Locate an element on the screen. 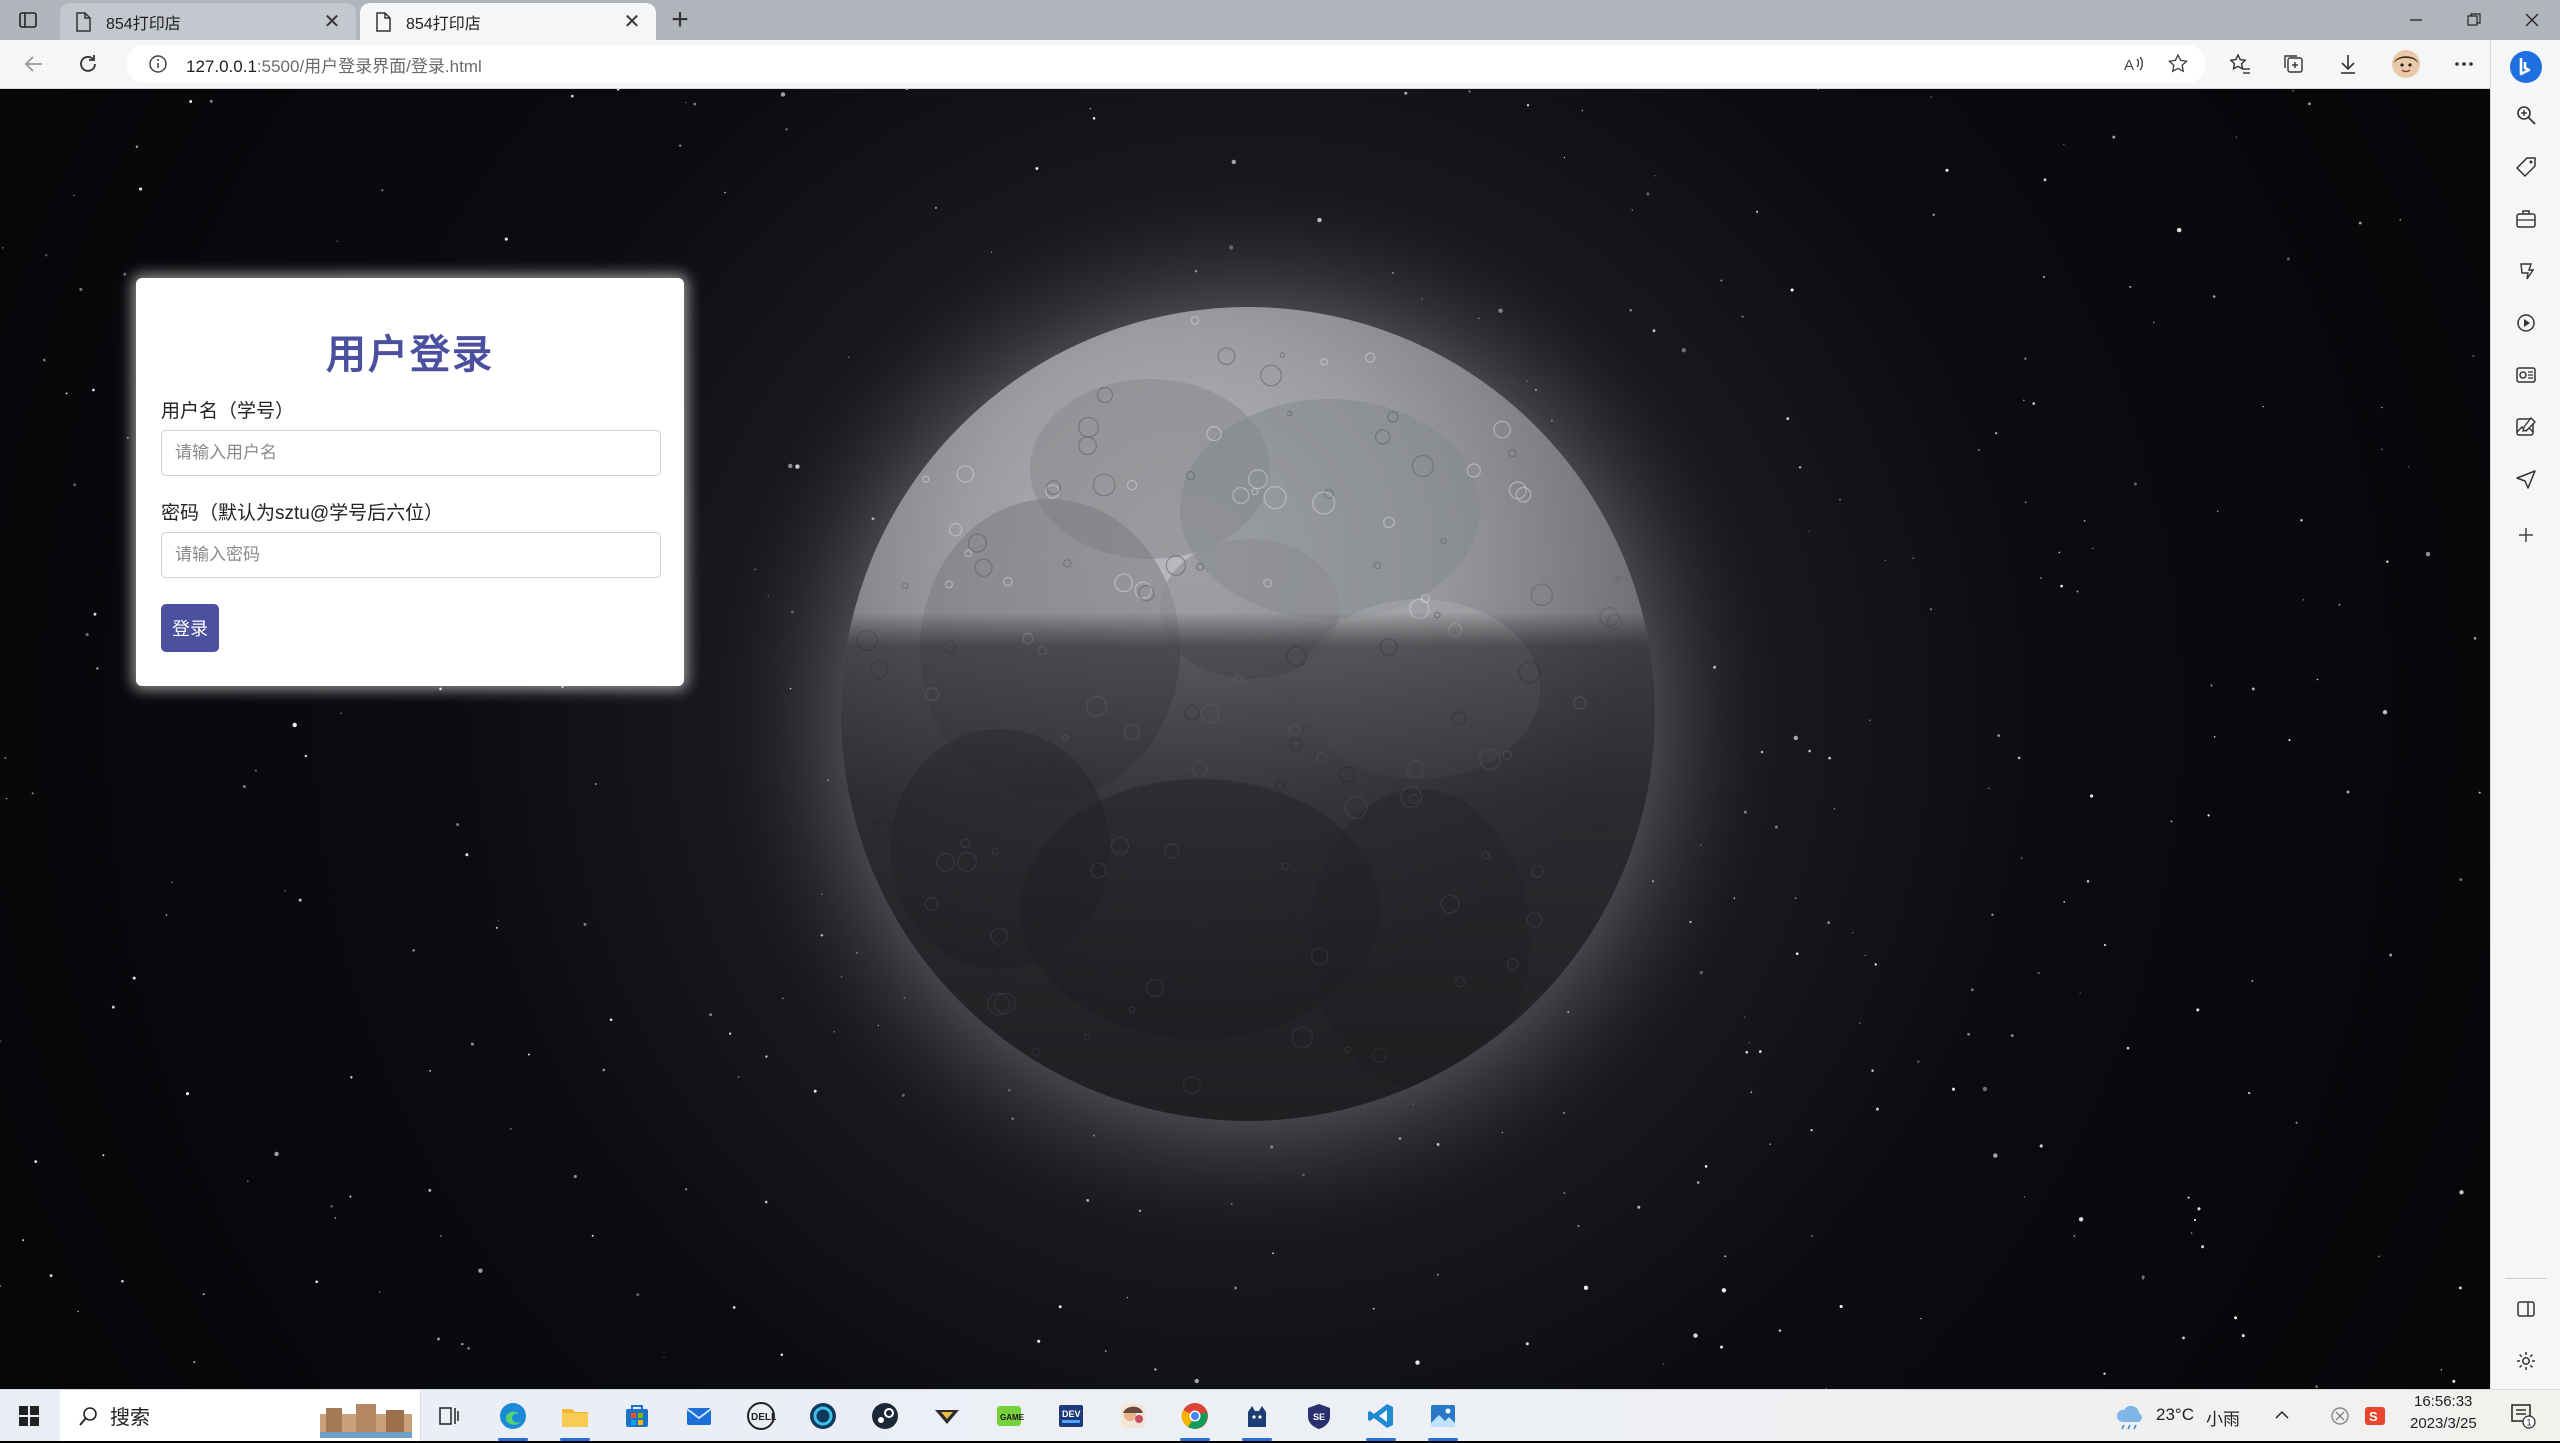 The image size is (2560, 1443). app-circle-icon is located at coordinates (823, 1416).